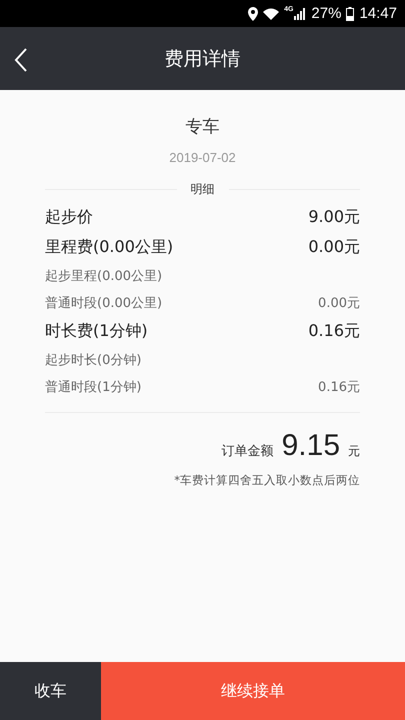  I want to click on section-title: 明细, so click(202, 189).